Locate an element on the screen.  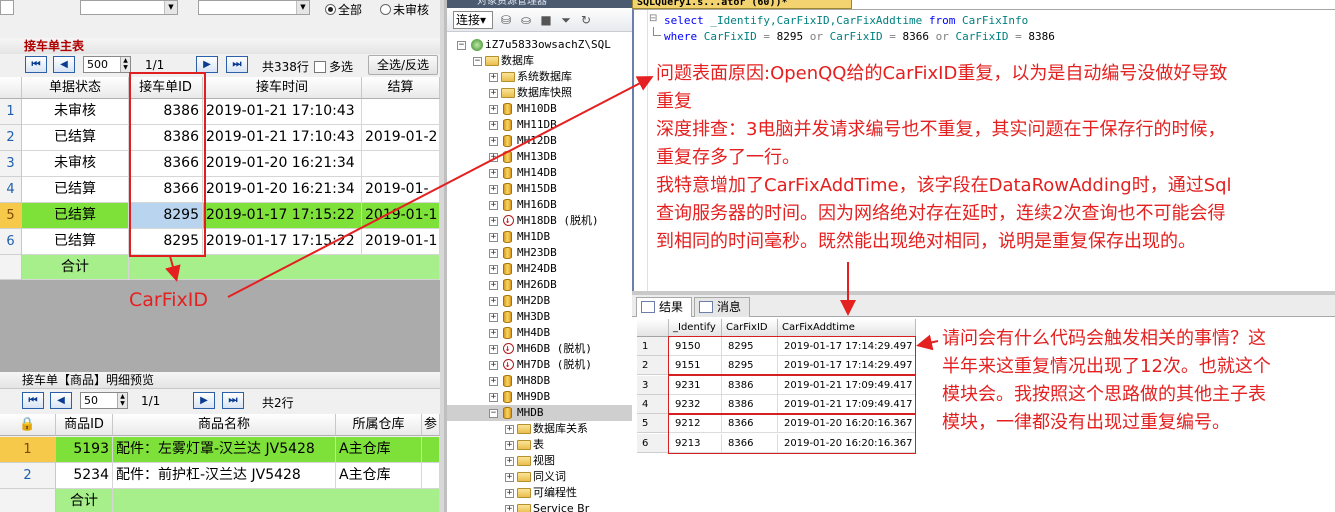
arrow-to-grid is located at coordinates (927, 342).